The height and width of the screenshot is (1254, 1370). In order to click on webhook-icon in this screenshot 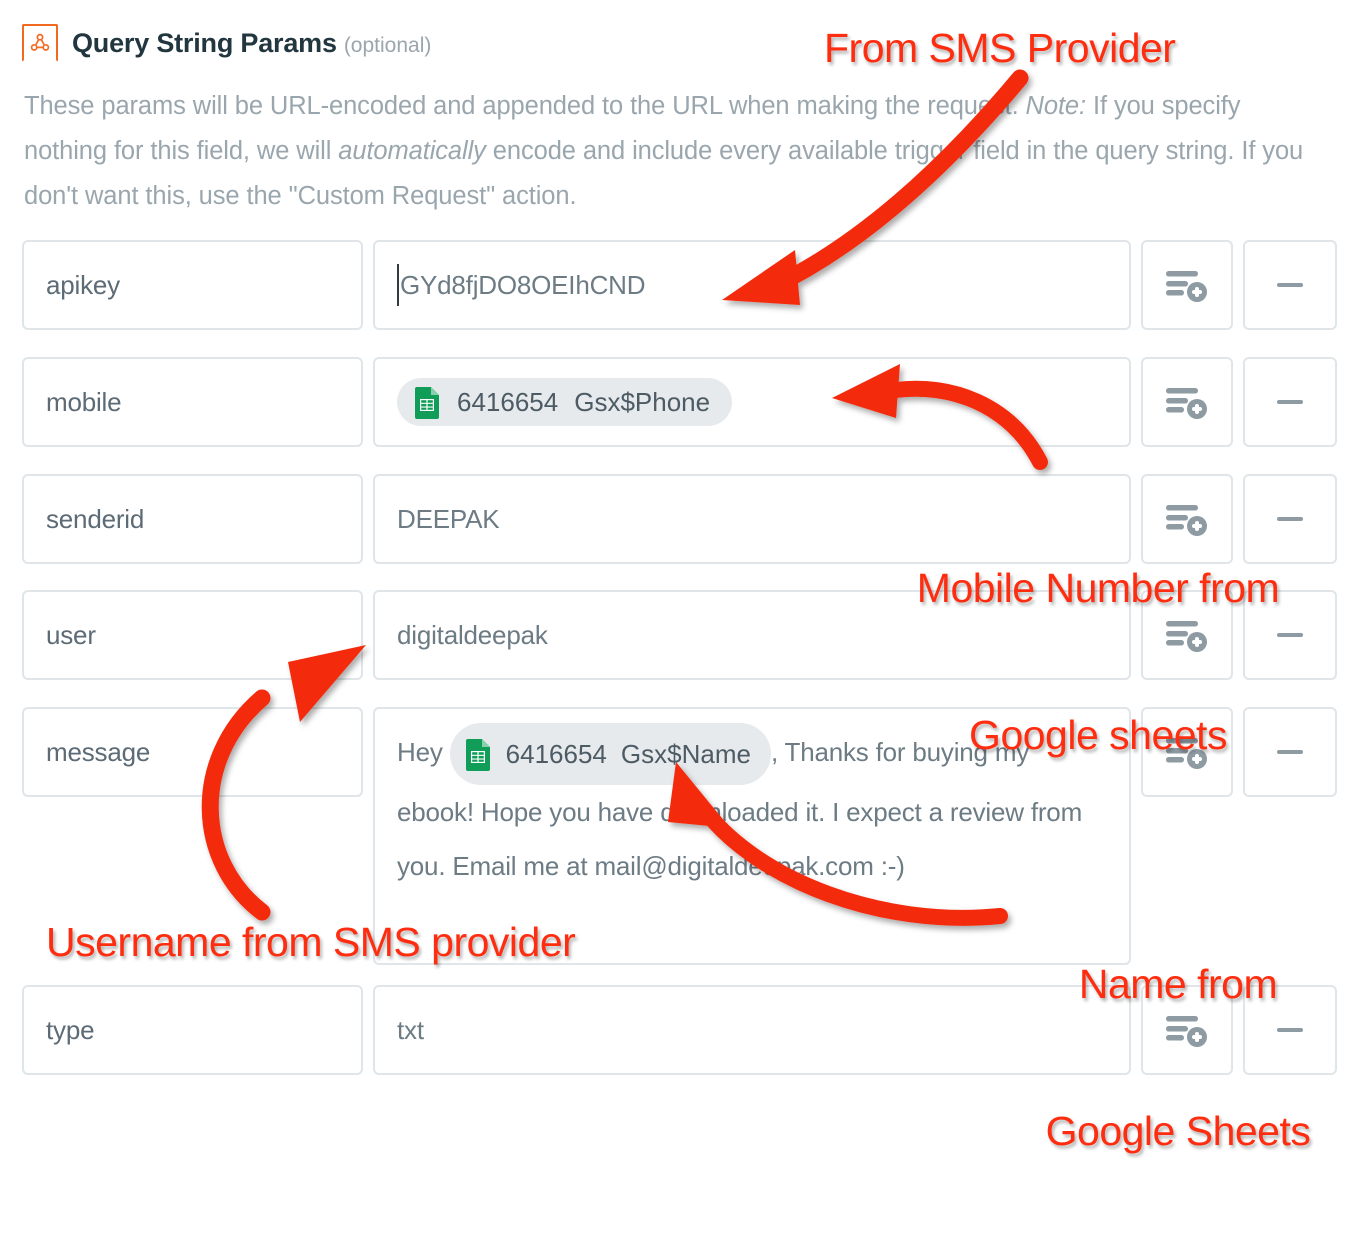, I will do `click(40, 43)`.